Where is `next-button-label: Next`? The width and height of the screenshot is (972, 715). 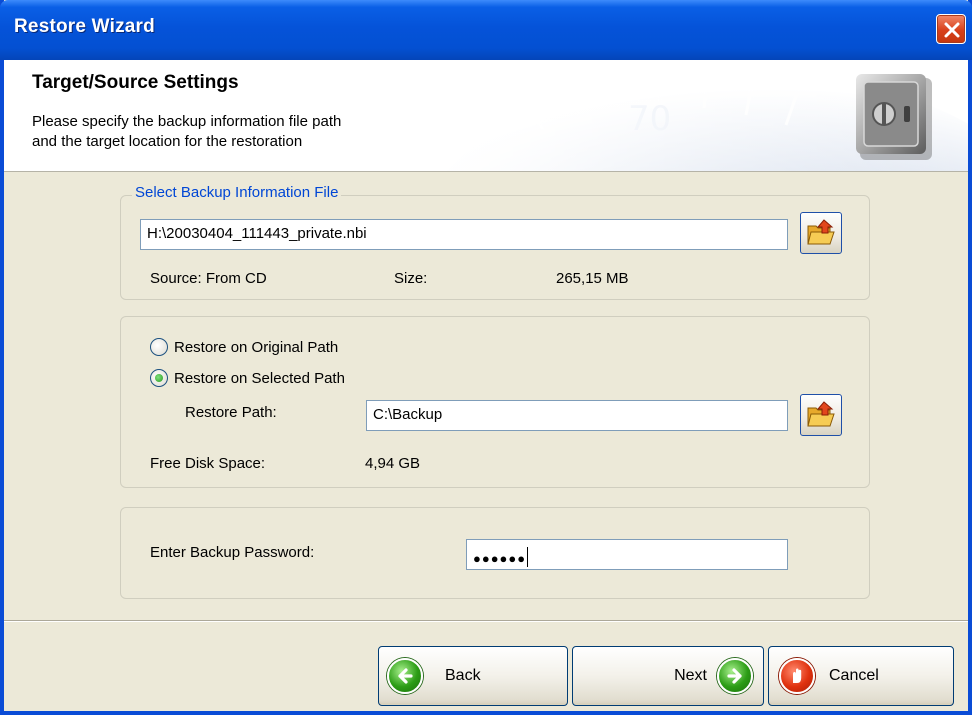
next-button-label: Next is located at coordinates (690, 675).